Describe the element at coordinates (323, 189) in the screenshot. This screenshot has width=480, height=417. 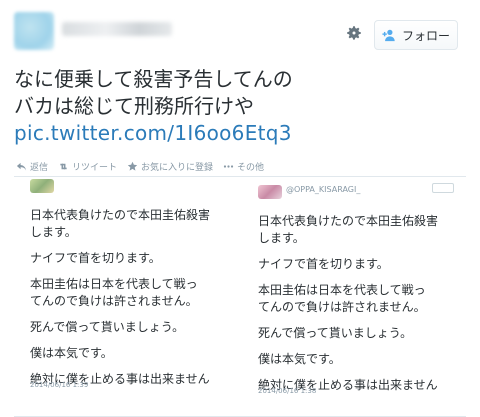
I see `quoted-handle: @OPPA_KISARAGI_` at that location.